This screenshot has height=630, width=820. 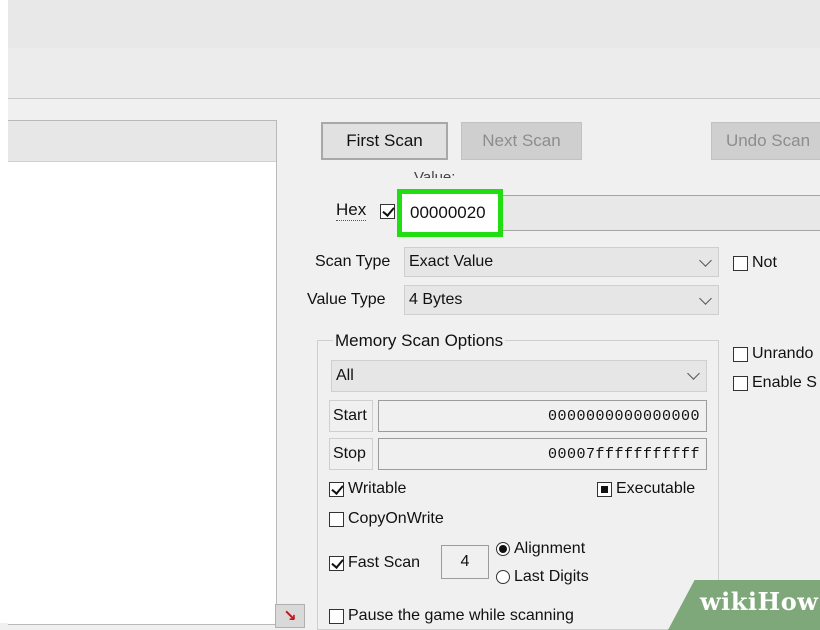 I want to click on scan-type-select: Exact Value, so click(x=561, y=262).